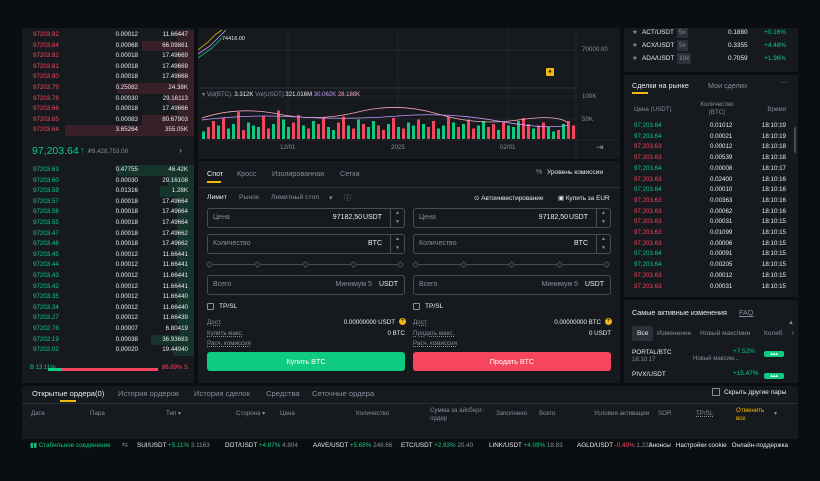 This screenshot has height=481, width=820. What do you see at coordinates (350, 173) in the screenshot?
I see `tab-grid: Сетка` at bounding box center [350, 173].